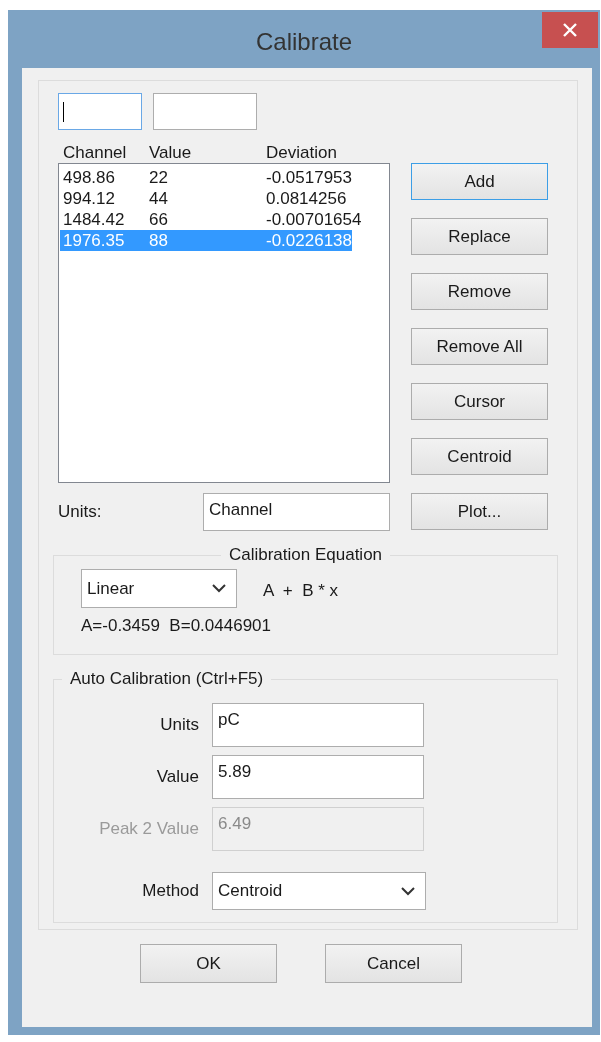 This screenshot has width=601, height=1042. What do you see at coordinates (159, 177) in the screenshot?
I see `list-cell-text: 22` at bounding box center [159, 177].